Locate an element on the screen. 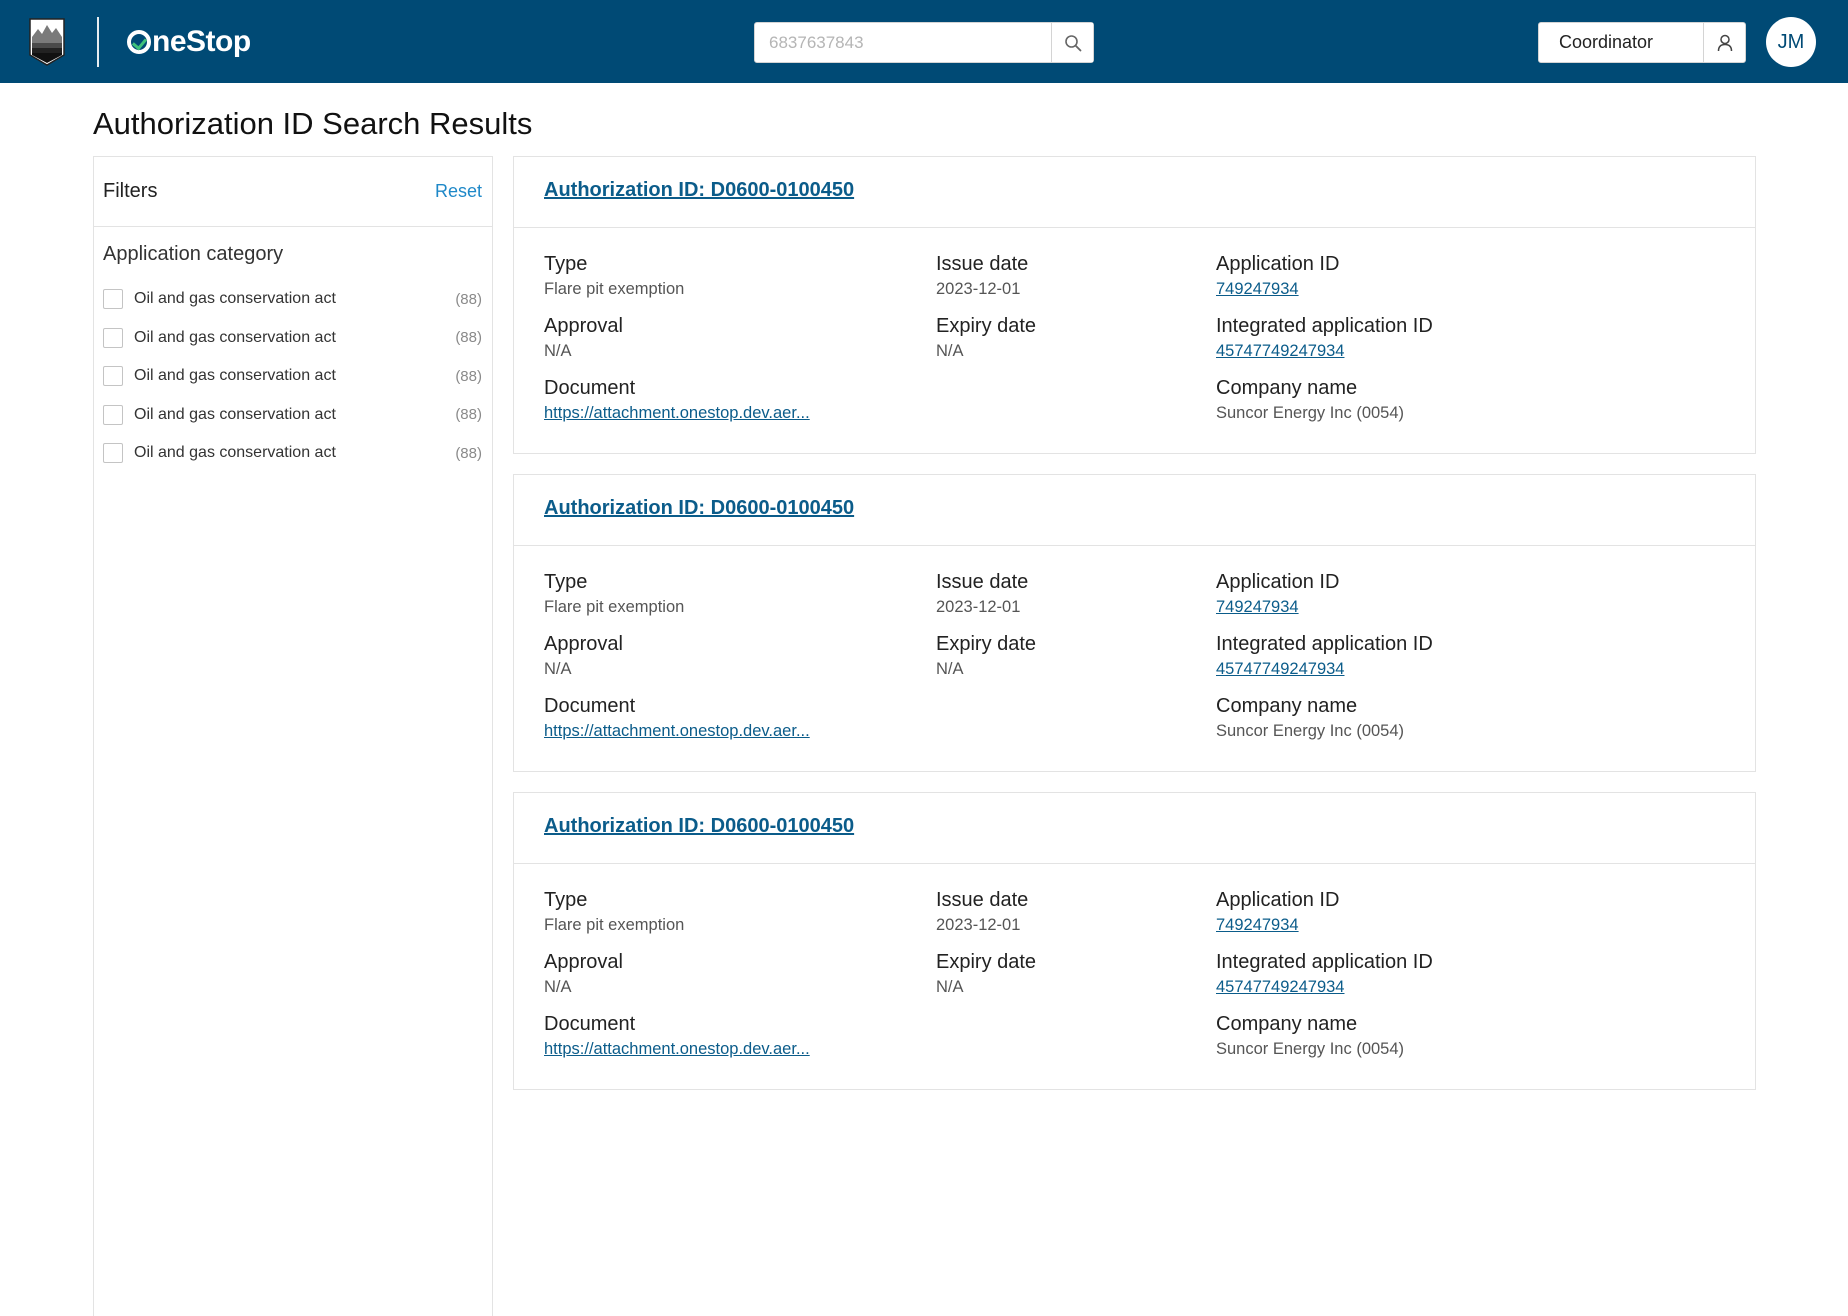  user-avatar: JM is located at coordinates (1791, 42).